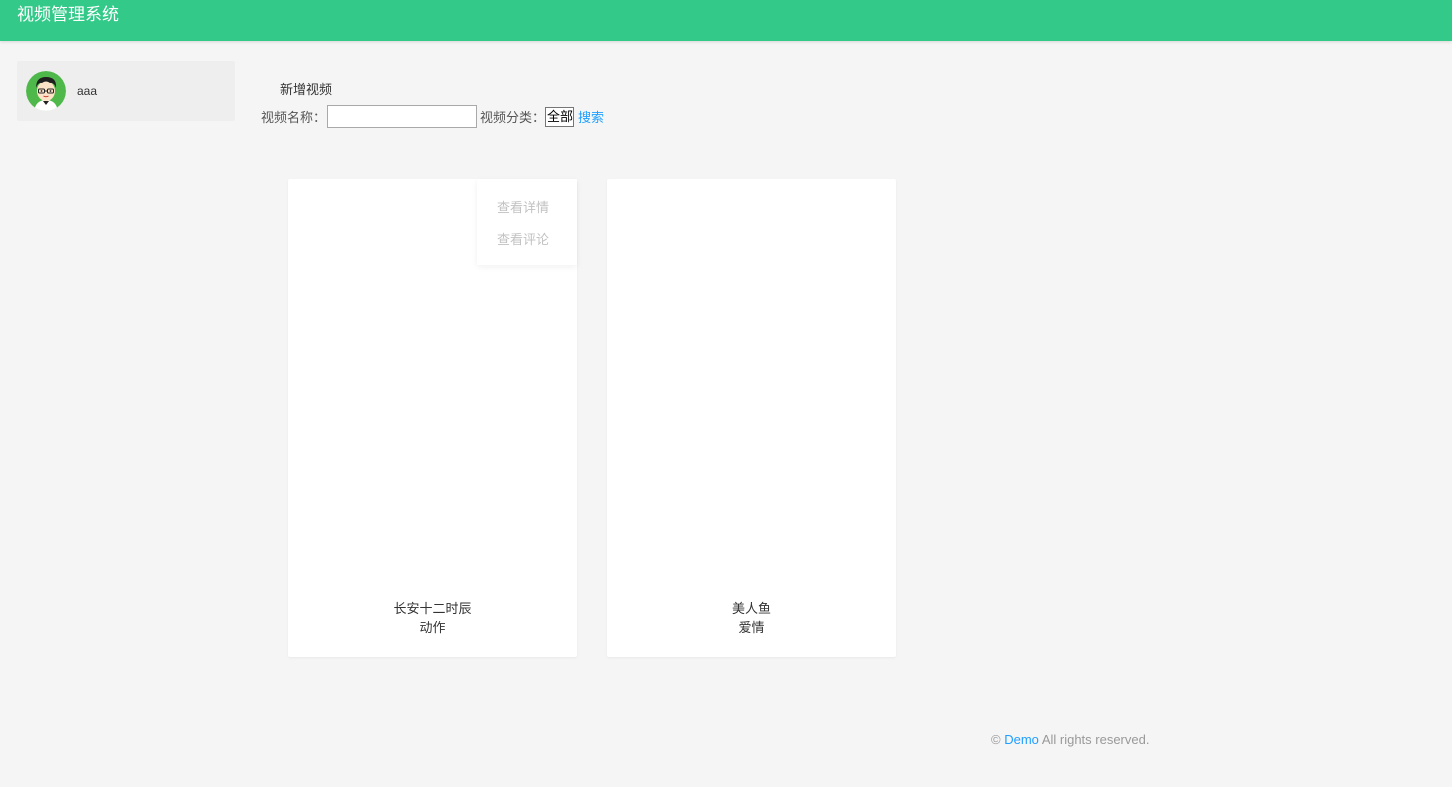 The height and width of the screenshot is (787, 1452). I want to click on footer: © Demo All rights reserved., so click(1070, 739).